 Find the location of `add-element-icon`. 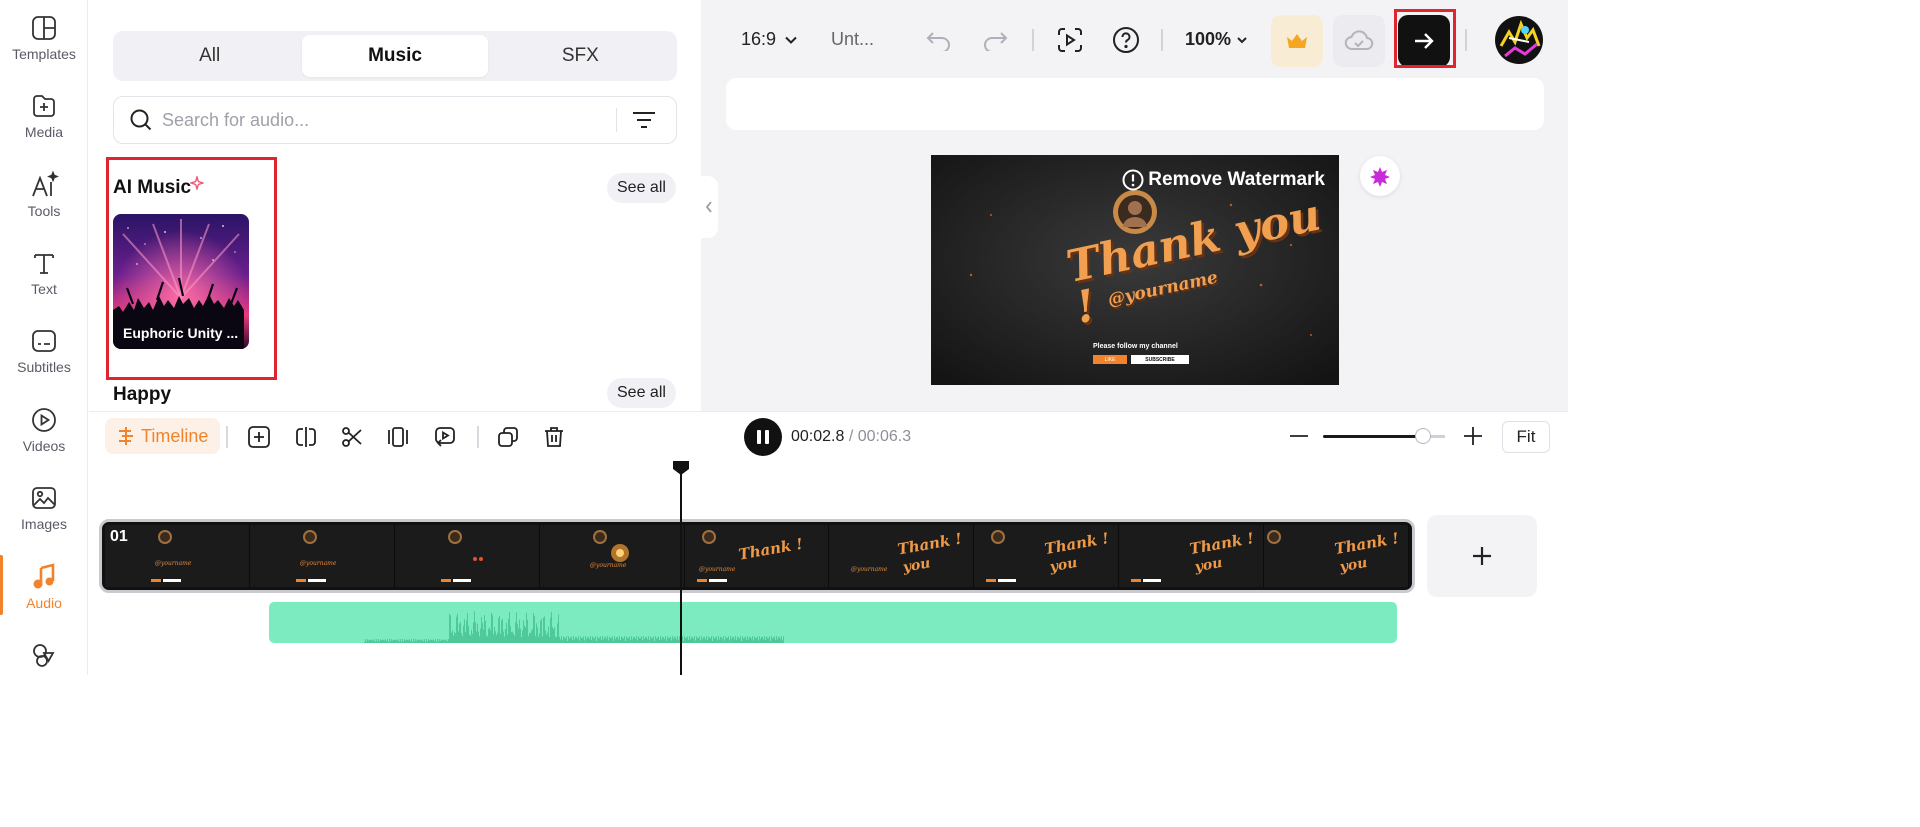

add-element-icon is located at coordinates (259, 437).